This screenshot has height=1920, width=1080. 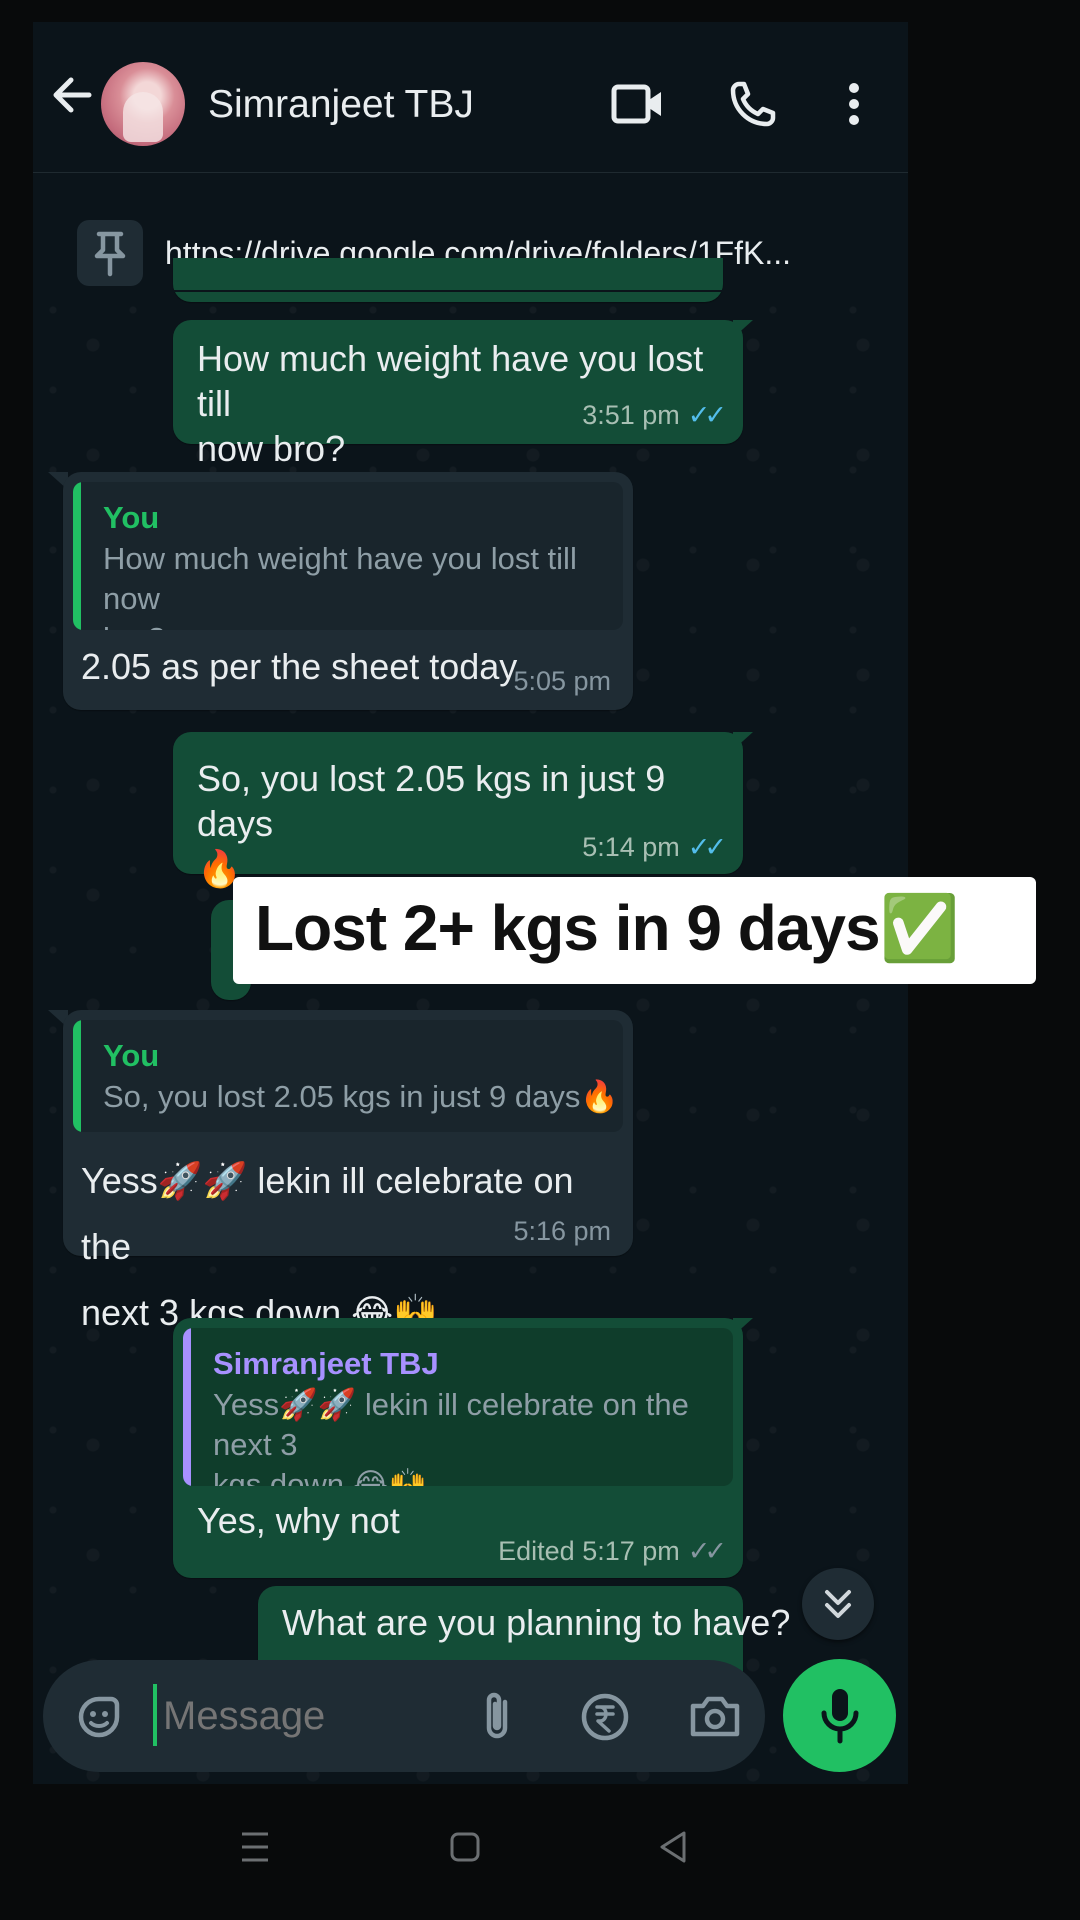 What do you see at coordinates (431, 823) in the screenshot?
I see `message-text: So, you lost 2.05 kgs in just 9 days 🔥` at bounding box center [431, 823].